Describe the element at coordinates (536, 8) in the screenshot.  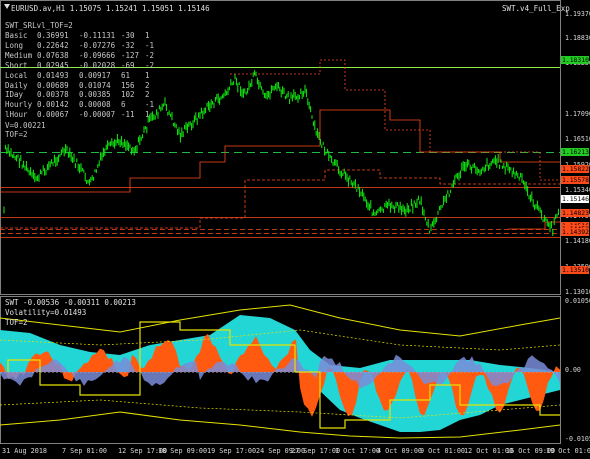
I see `indicator-name: SWT.v4_Full_Exp` at that location.